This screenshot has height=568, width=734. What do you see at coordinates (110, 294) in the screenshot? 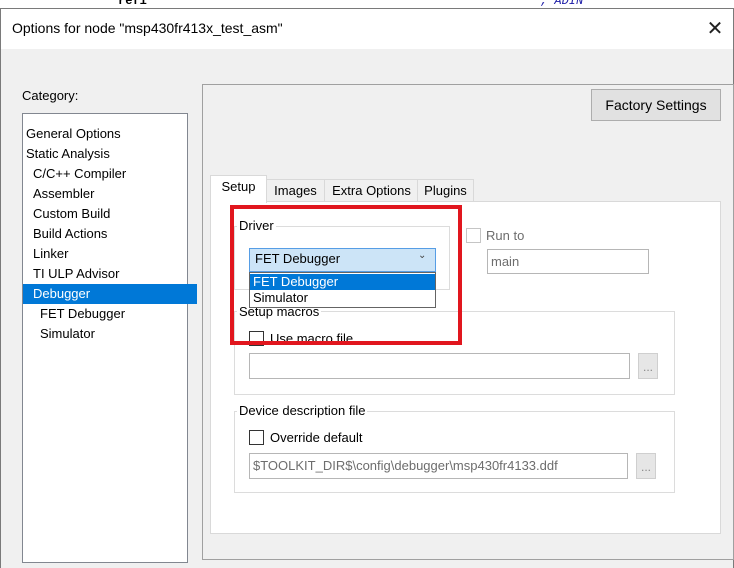
I see `category-item-debugger: Debugger` at bounding box center [110, 294].